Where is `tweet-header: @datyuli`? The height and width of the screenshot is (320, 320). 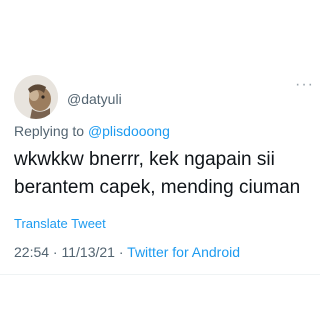 tweet-header: @datyuli is located at coordinates (68, 97).